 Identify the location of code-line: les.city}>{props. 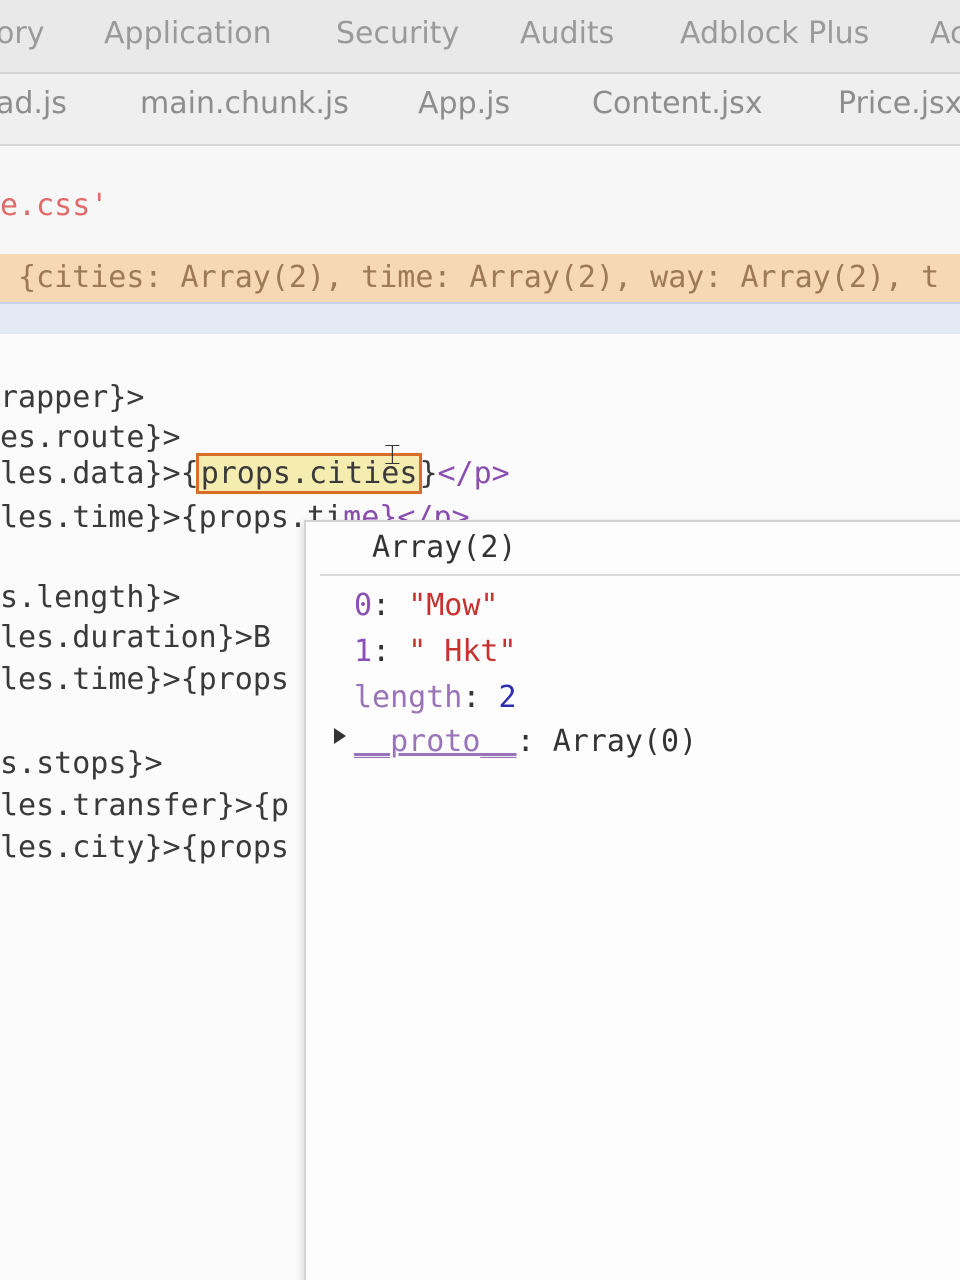
(144, 847).